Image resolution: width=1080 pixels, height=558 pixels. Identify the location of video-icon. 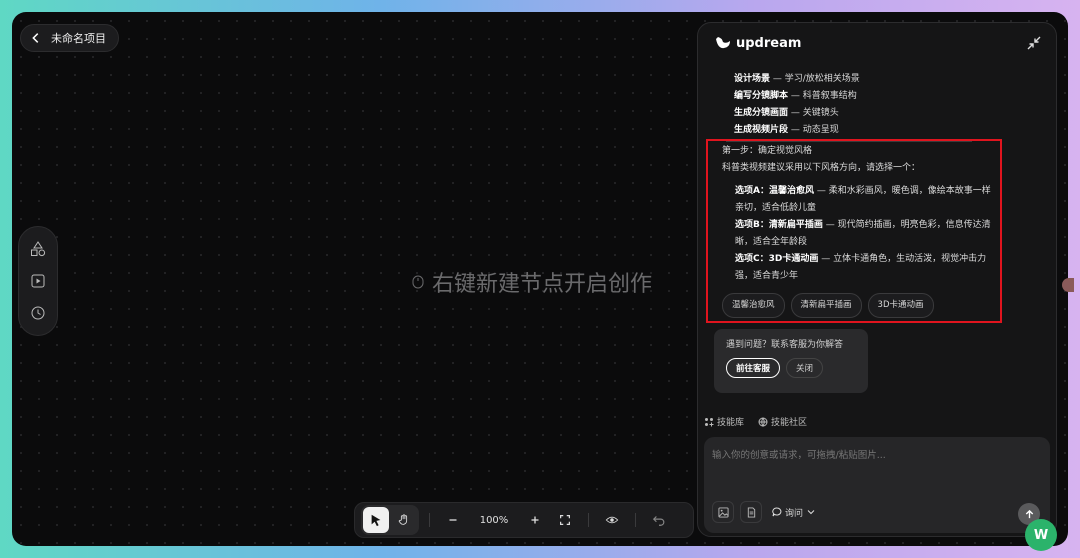
(38, 281).